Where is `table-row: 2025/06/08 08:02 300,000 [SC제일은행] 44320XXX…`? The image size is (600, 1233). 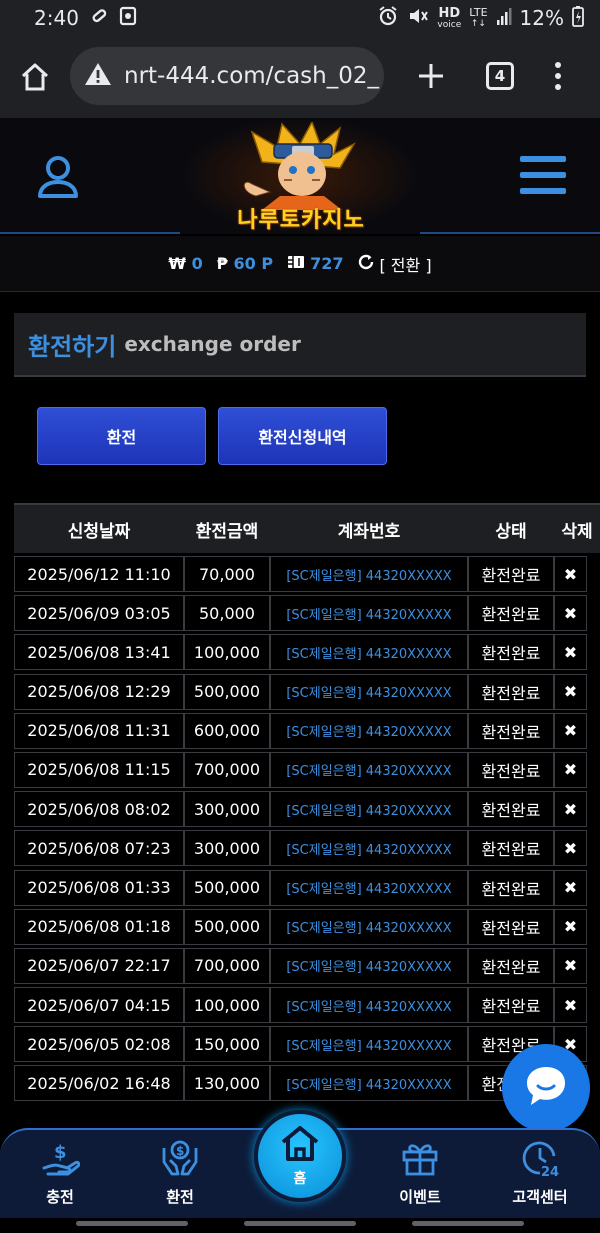 table-row: 2025/06/08 08:02 300,000 [SC제일은행] 44320XXX… is located at coordinates (307, 808).